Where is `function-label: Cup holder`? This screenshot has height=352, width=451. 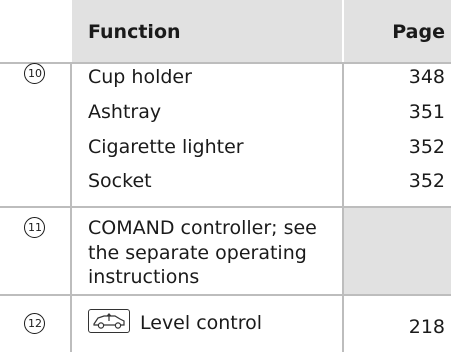
function-label: Cup holder is located at coordinates (140, 77).